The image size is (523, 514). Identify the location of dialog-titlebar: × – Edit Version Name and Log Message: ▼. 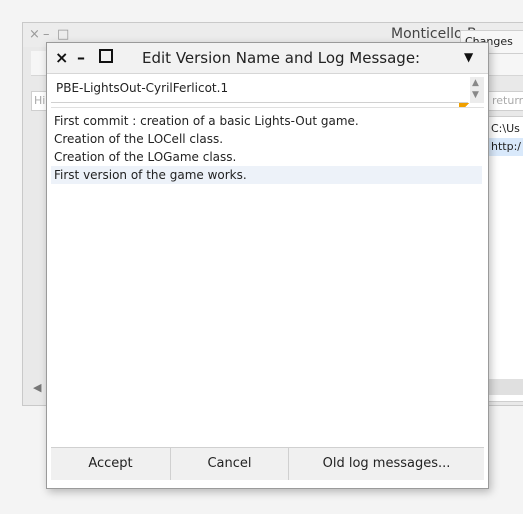
(267, 58).